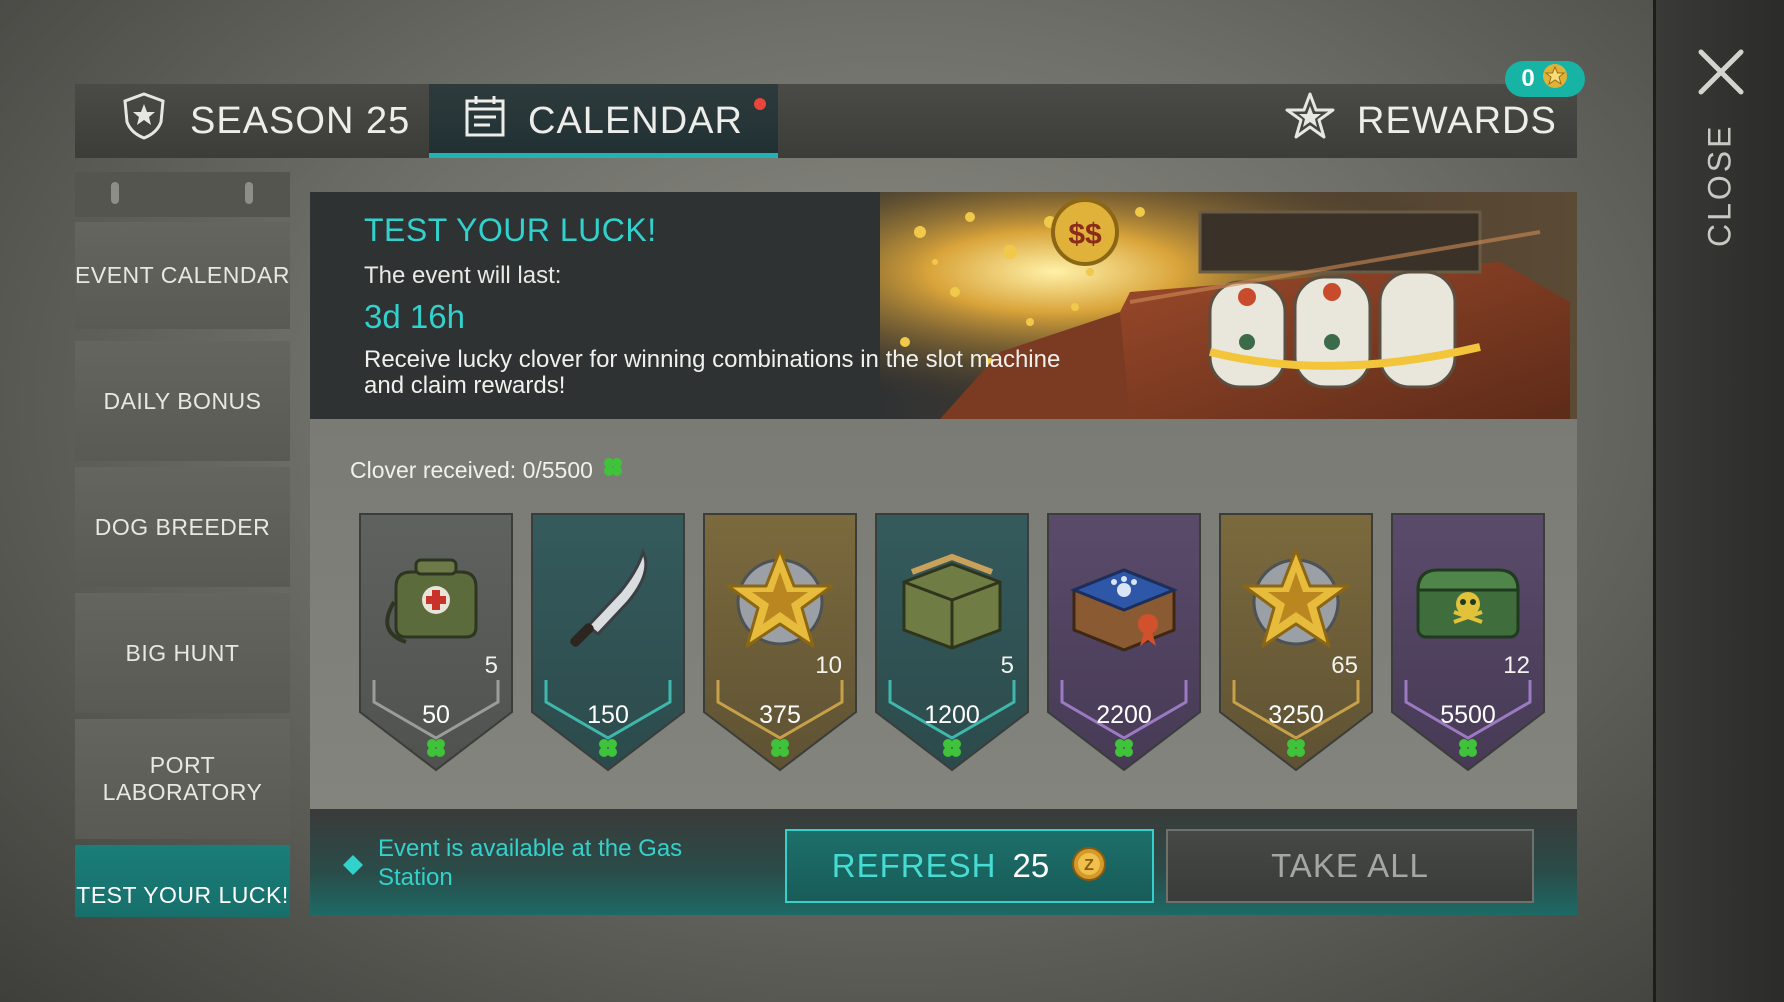 This screenshot has width=1784, height=1002. Describe the element at coordinates (635, 120) in the screenshot. I see `tab-calendar-label: CALENDAR` at that location.